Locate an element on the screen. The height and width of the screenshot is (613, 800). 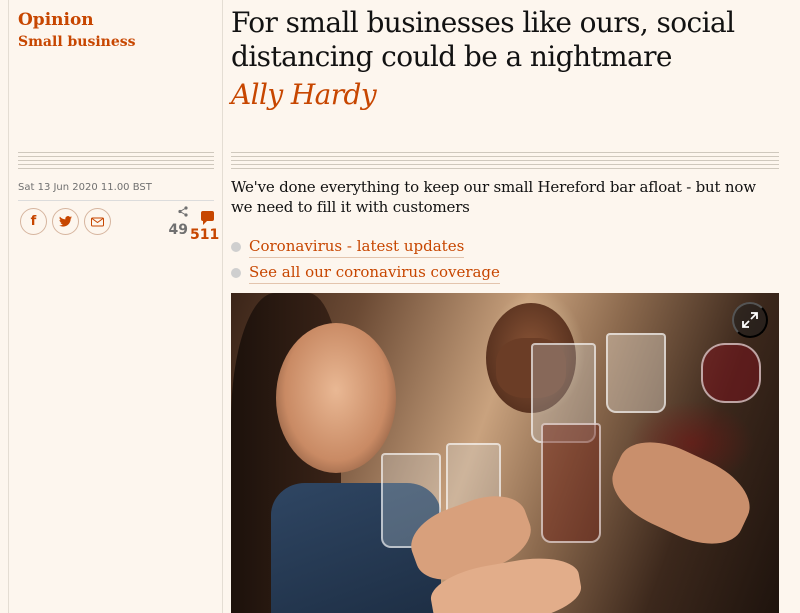
publication-date: Sat 13 Jun 2020 11.00 BST is located at coordinates (85, 187).